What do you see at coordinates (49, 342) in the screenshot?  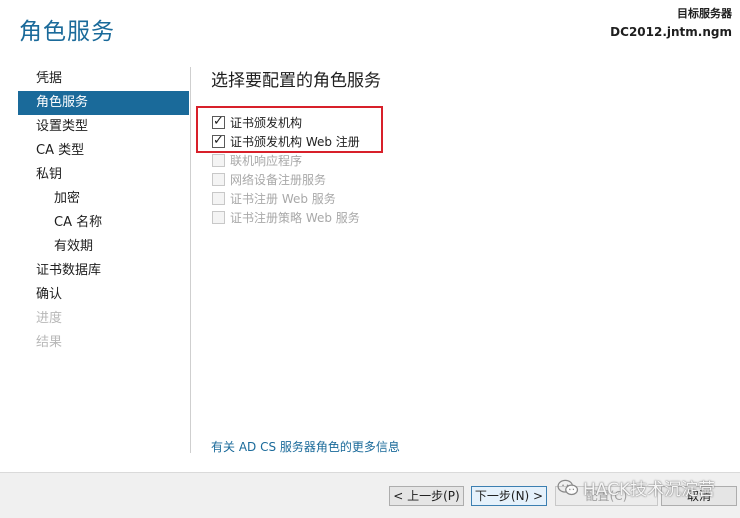 I see `nav-item-results: 结果` at bounding box center [49, 342].